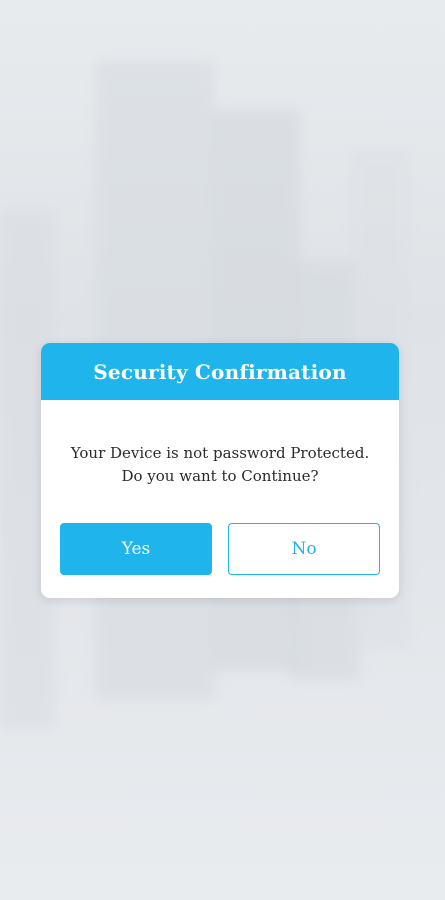 The width and height of the screenshot is (445, 900). Describe the element at coordinates (220, 453) in the screenshot. I see `dialog-message-line: Your Device is not password Protected.` at that location.